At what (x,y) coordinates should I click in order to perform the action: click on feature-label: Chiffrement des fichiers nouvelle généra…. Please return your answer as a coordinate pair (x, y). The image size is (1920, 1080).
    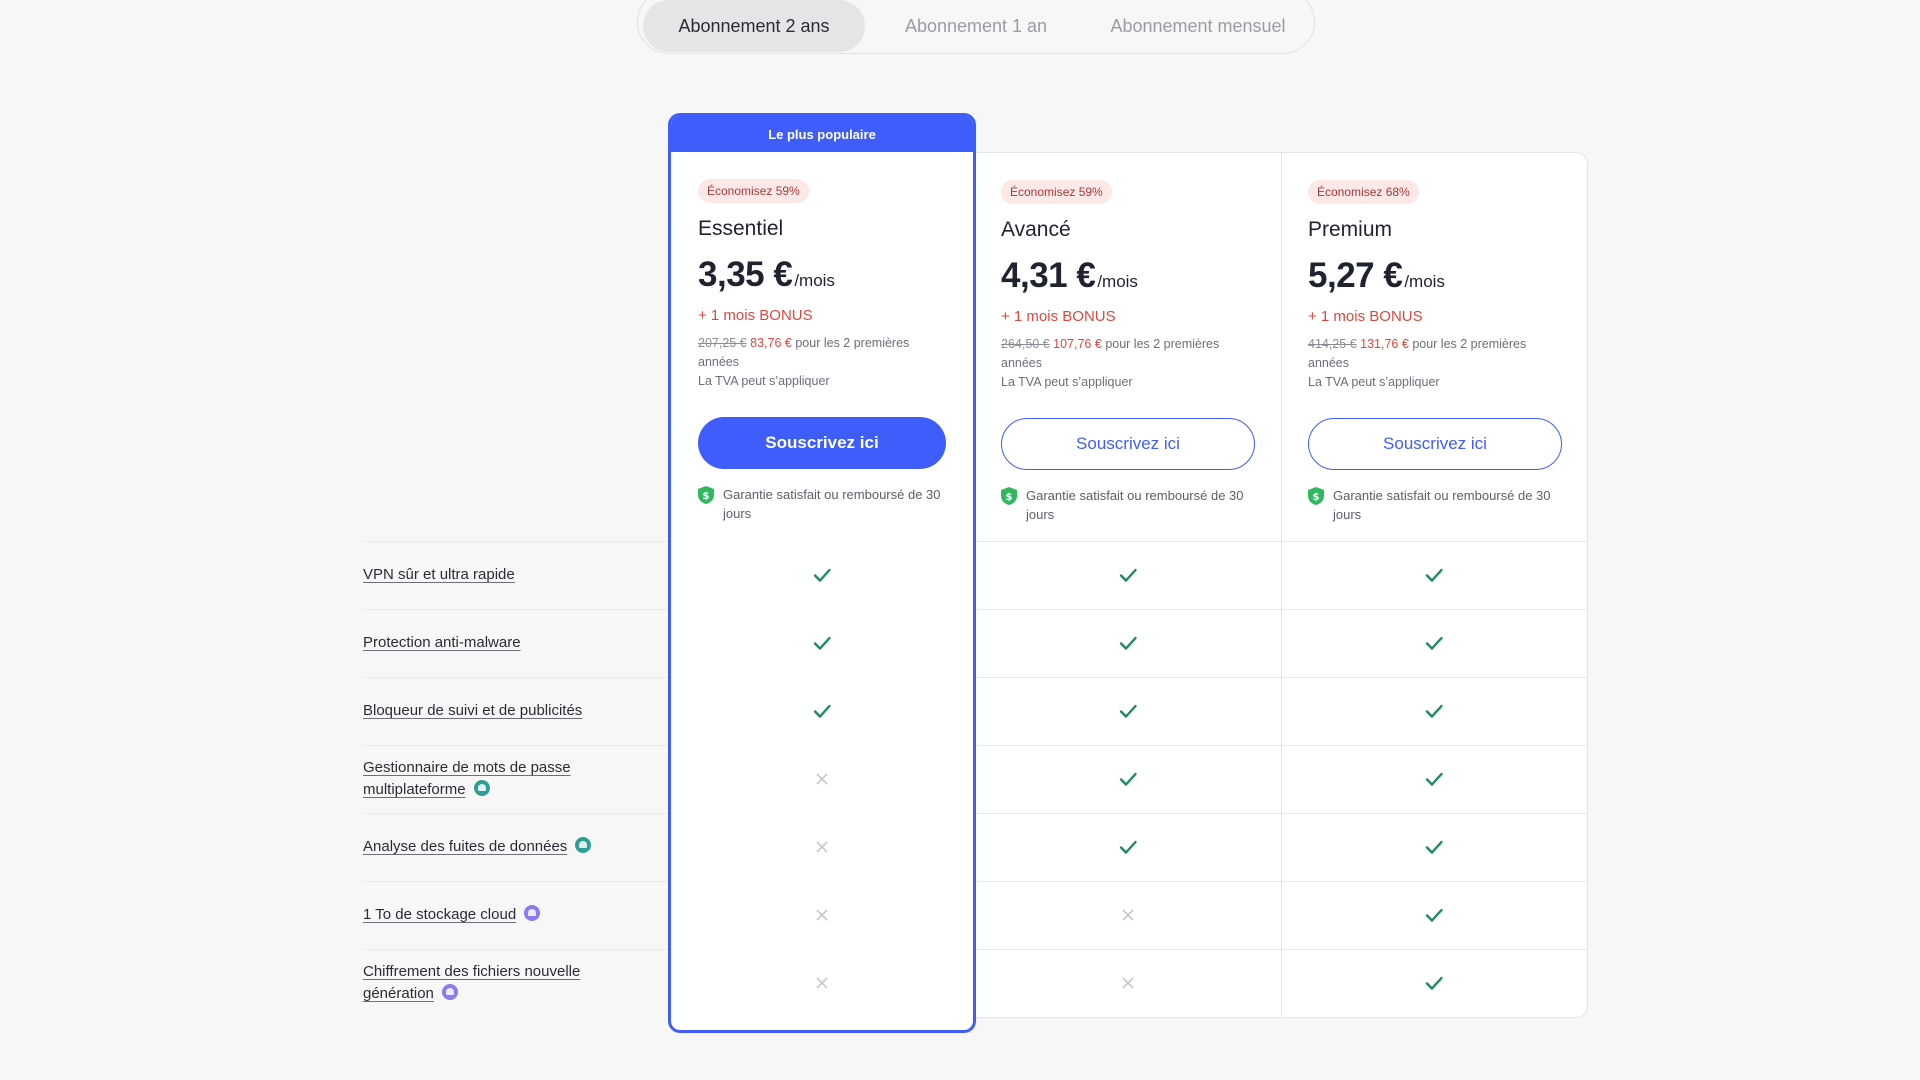
    Looking at the image, I should click on (493, 983).